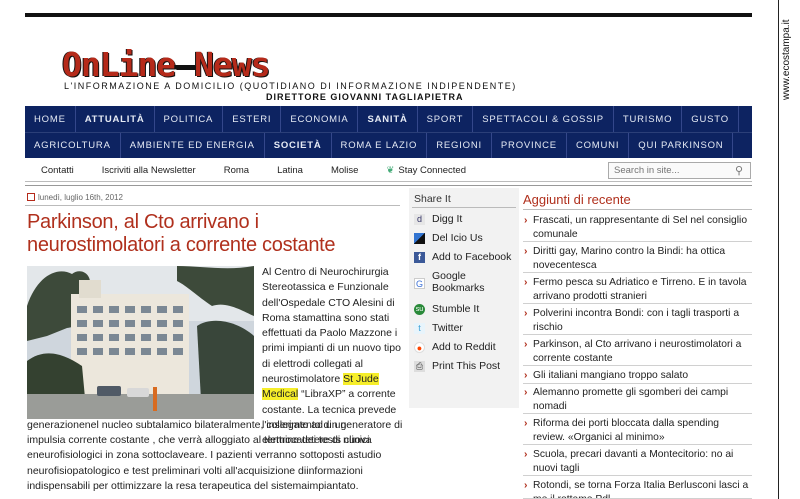  Describe the element at coordinates (365, 97) in the screenshot. I see `director-line: DIRETTORE GIOVANNI TAGLIAPIETRA` at that location.